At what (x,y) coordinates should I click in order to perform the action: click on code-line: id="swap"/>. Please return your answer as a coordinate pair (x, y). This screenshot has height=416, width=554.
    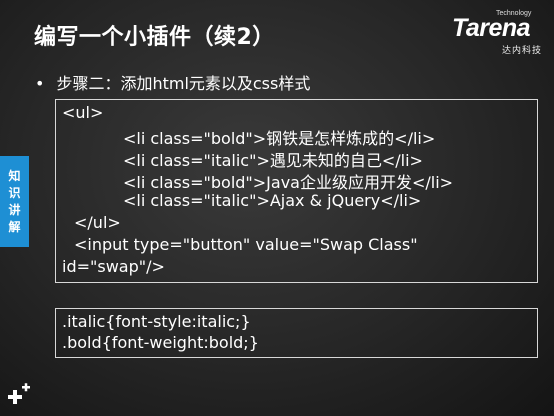
    Looking at the image, I should click on (113, 266).